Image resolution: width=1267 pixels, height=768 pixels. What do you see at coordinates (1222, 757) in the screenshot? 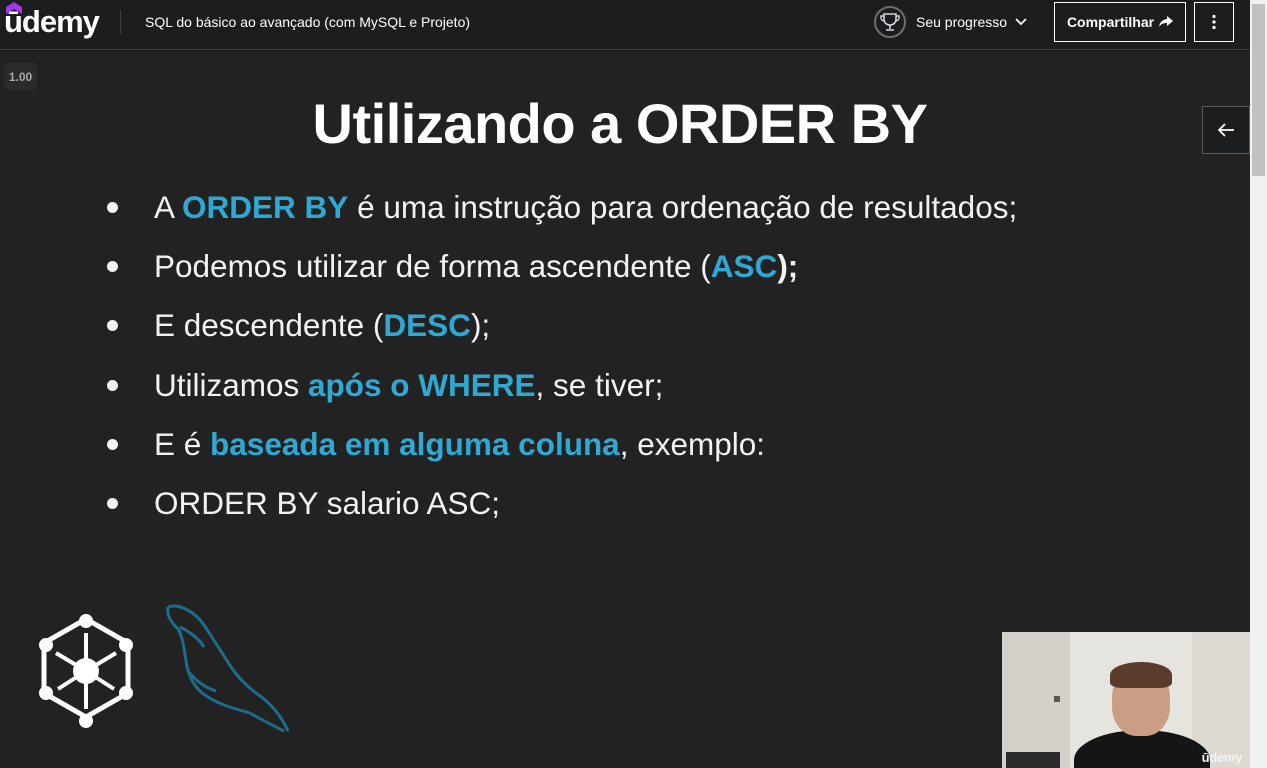
I see `webcam-udemy-watermark: ūdemy` at bounding box center [1222, 757].